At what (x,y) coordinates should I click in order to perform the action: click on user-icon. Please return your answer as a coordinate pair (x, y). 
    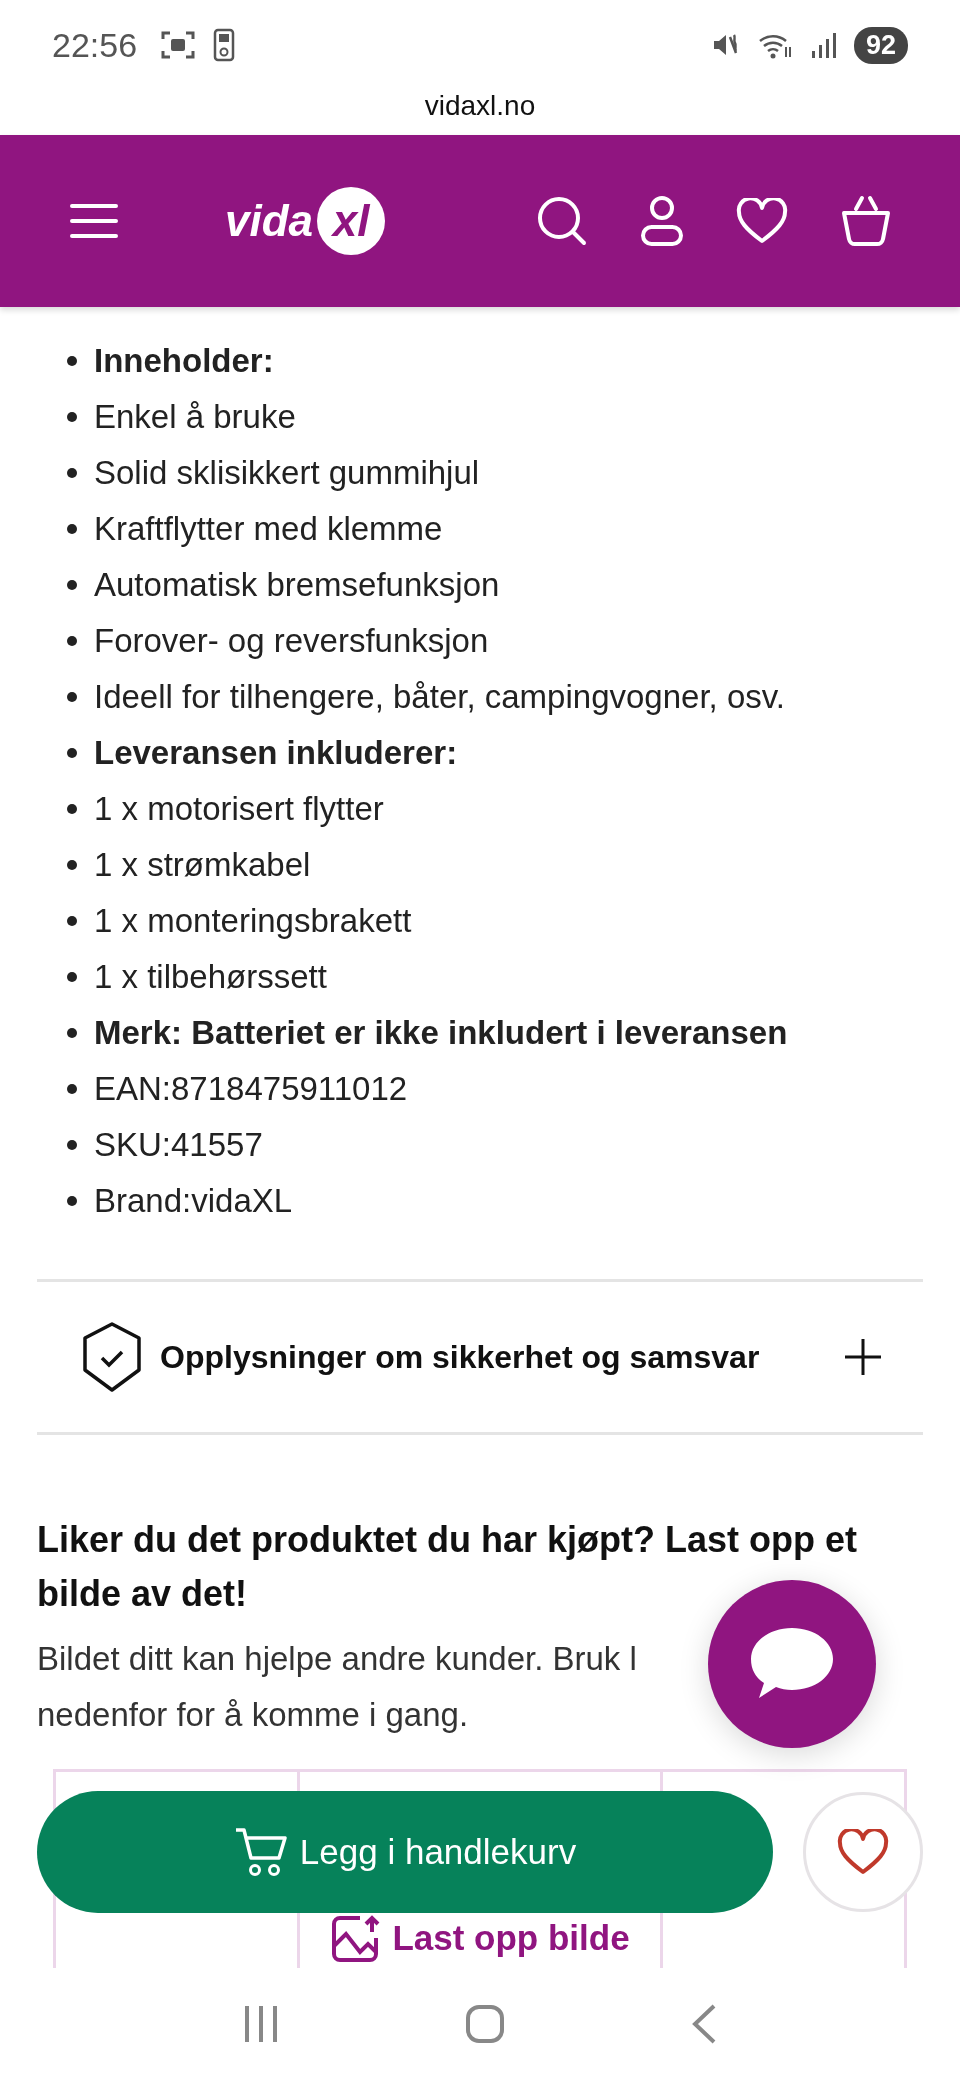
    Looking at the image, I should click on (662, 221).